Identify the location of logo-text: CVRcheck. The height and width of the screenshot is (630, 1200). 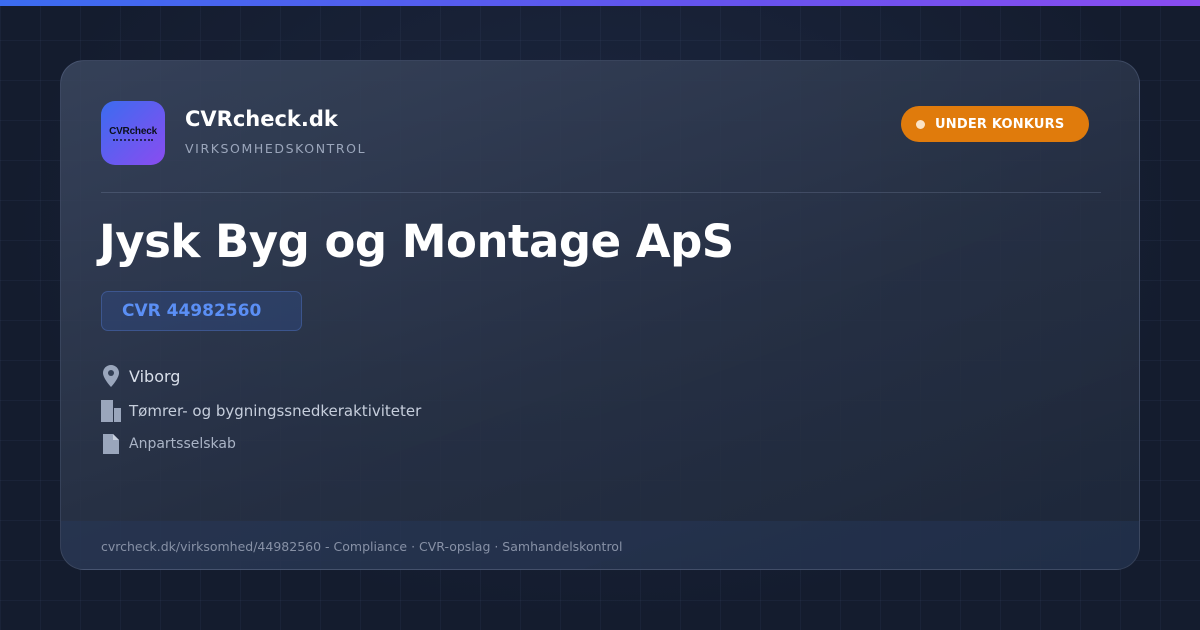
(133, 131).